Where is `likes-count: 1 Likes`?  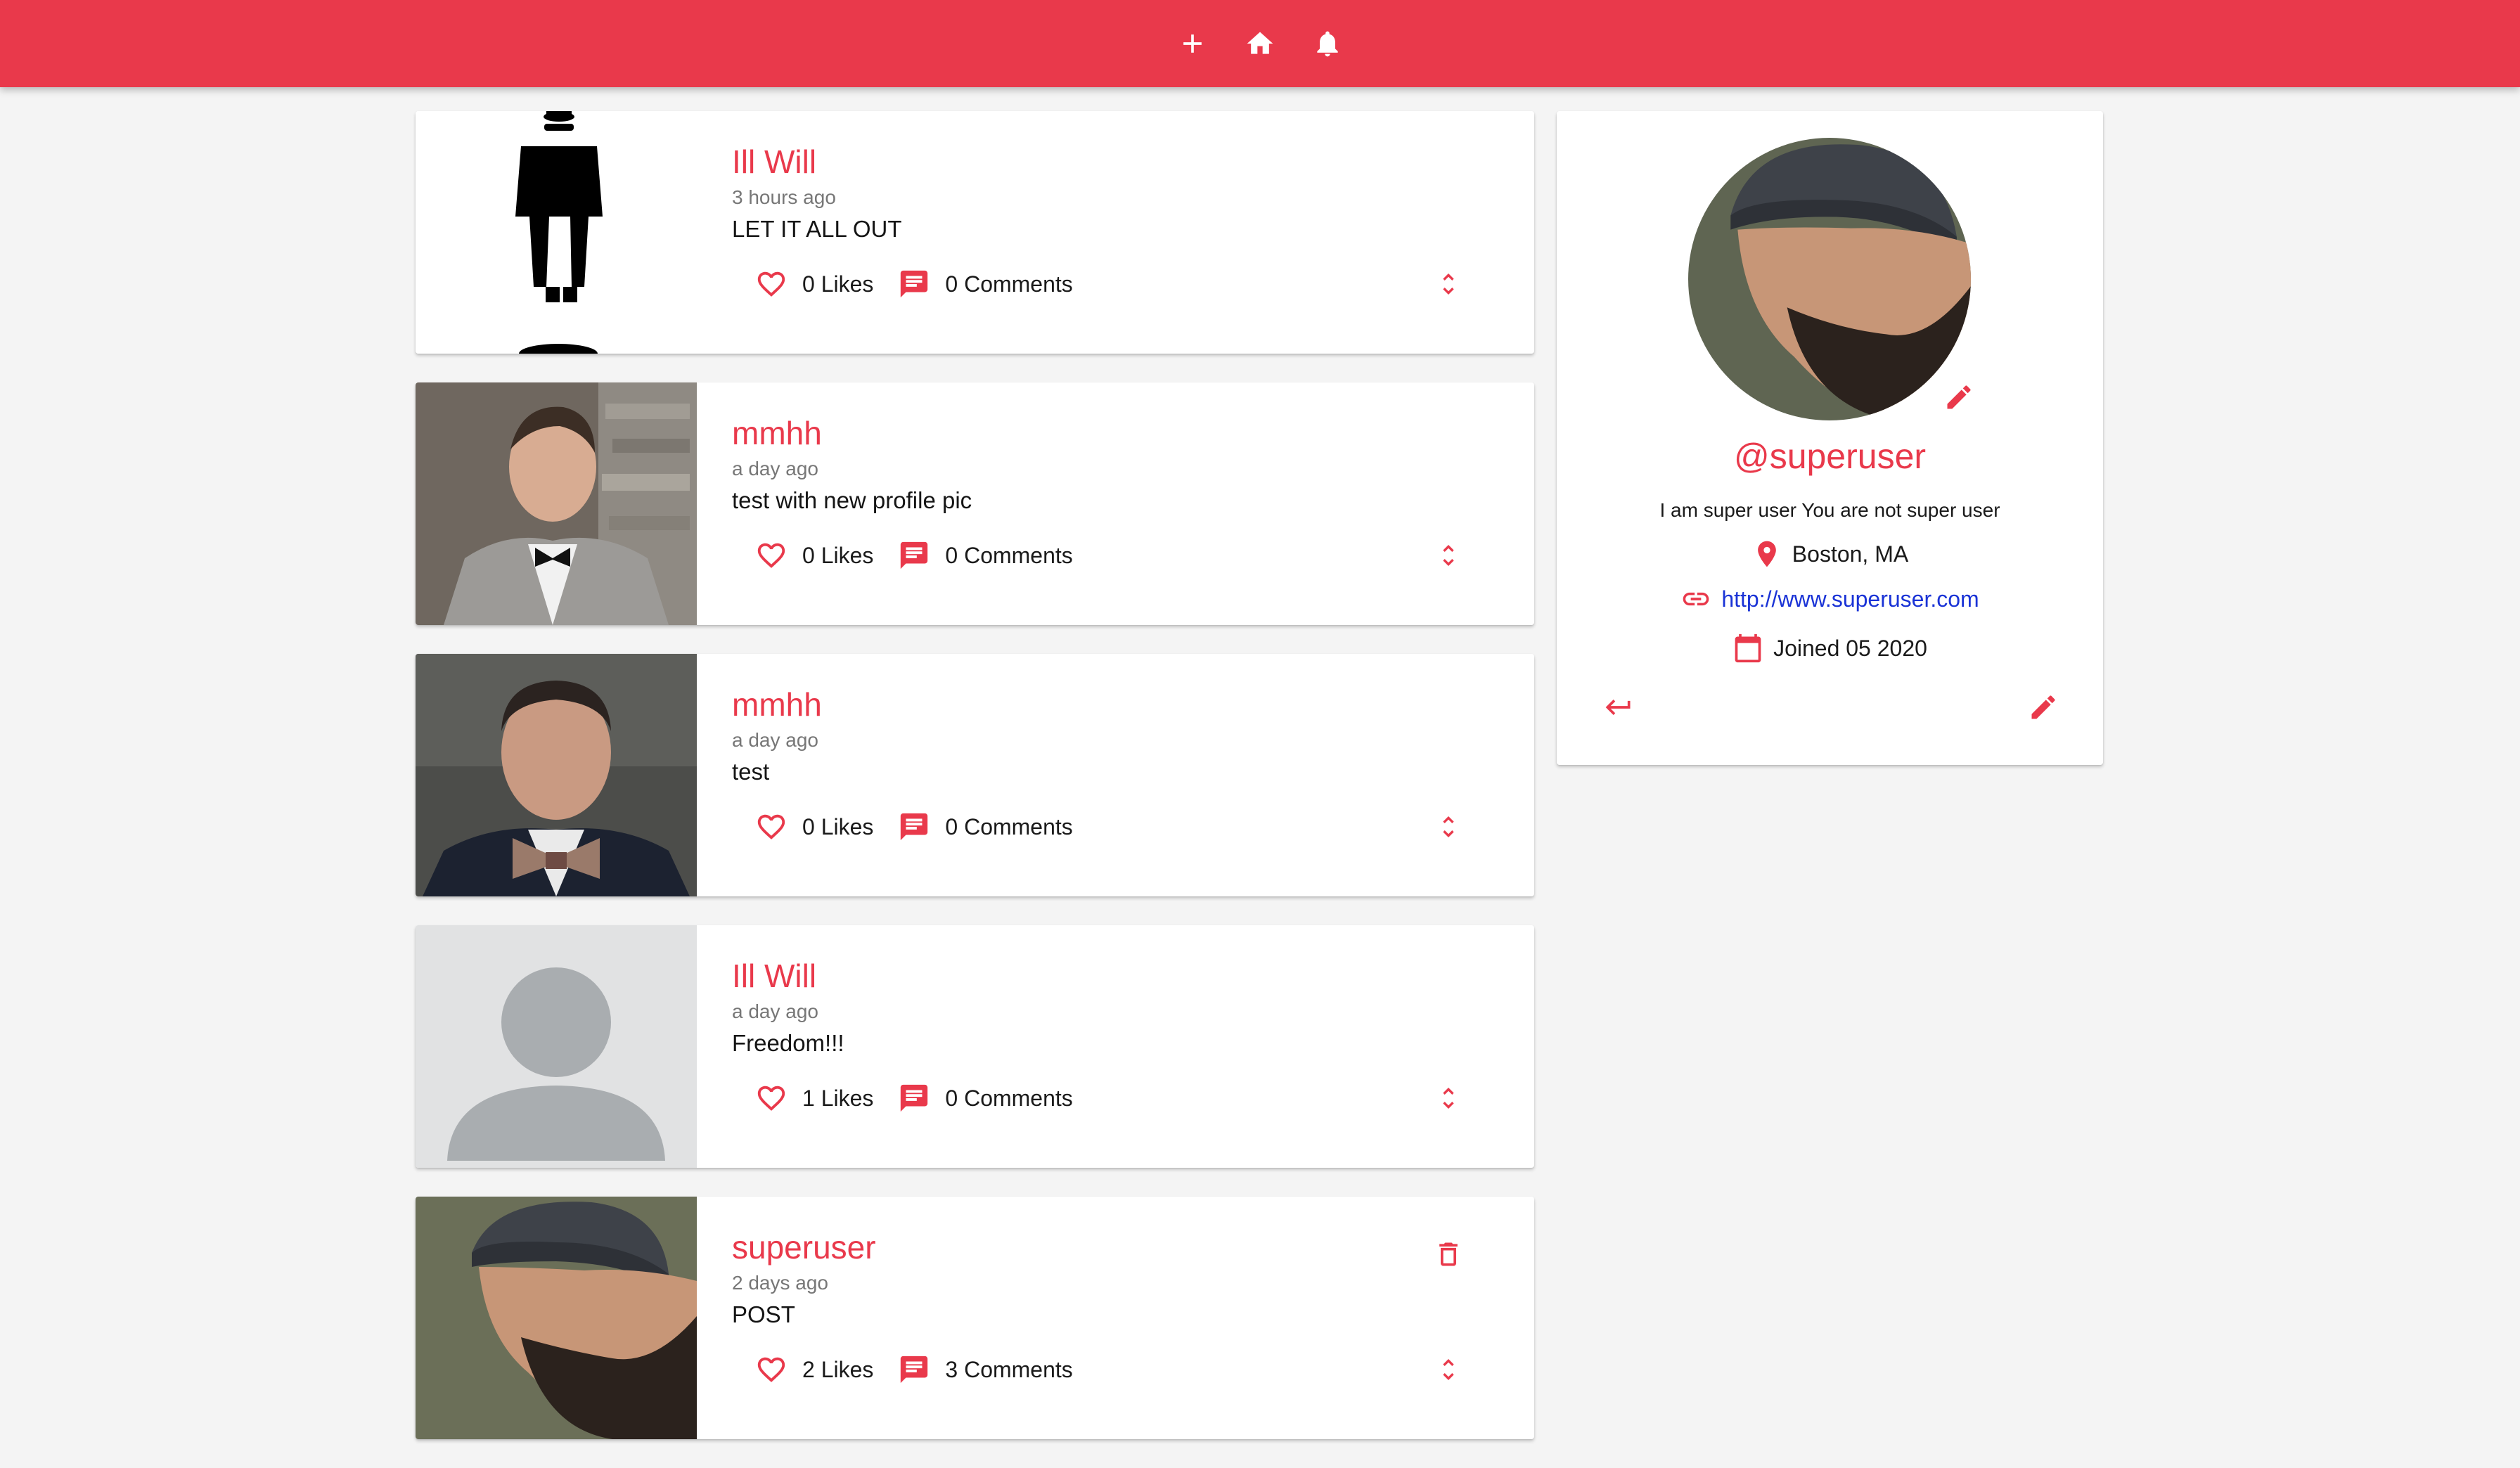
likes-count: 1 Likes is located at coordinates (838, 1098).